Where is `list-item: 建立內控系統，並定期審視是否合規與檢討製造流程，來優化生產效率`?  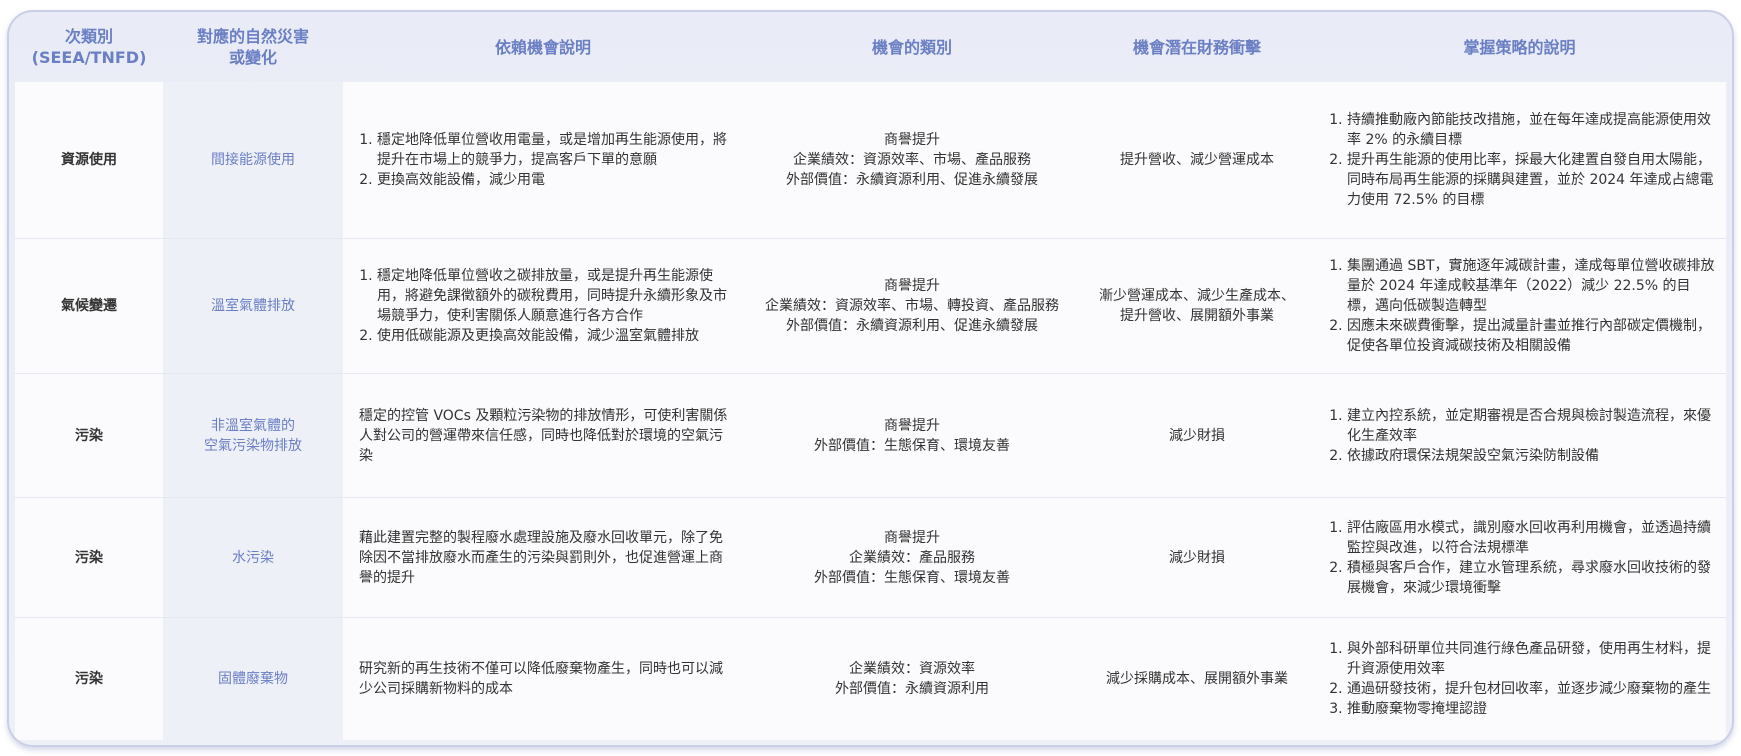 list-item: 建立內控系統，並定期審視是否合規與檢討製造流程，來優化生產效率 is located at coordinates (1531, 426).